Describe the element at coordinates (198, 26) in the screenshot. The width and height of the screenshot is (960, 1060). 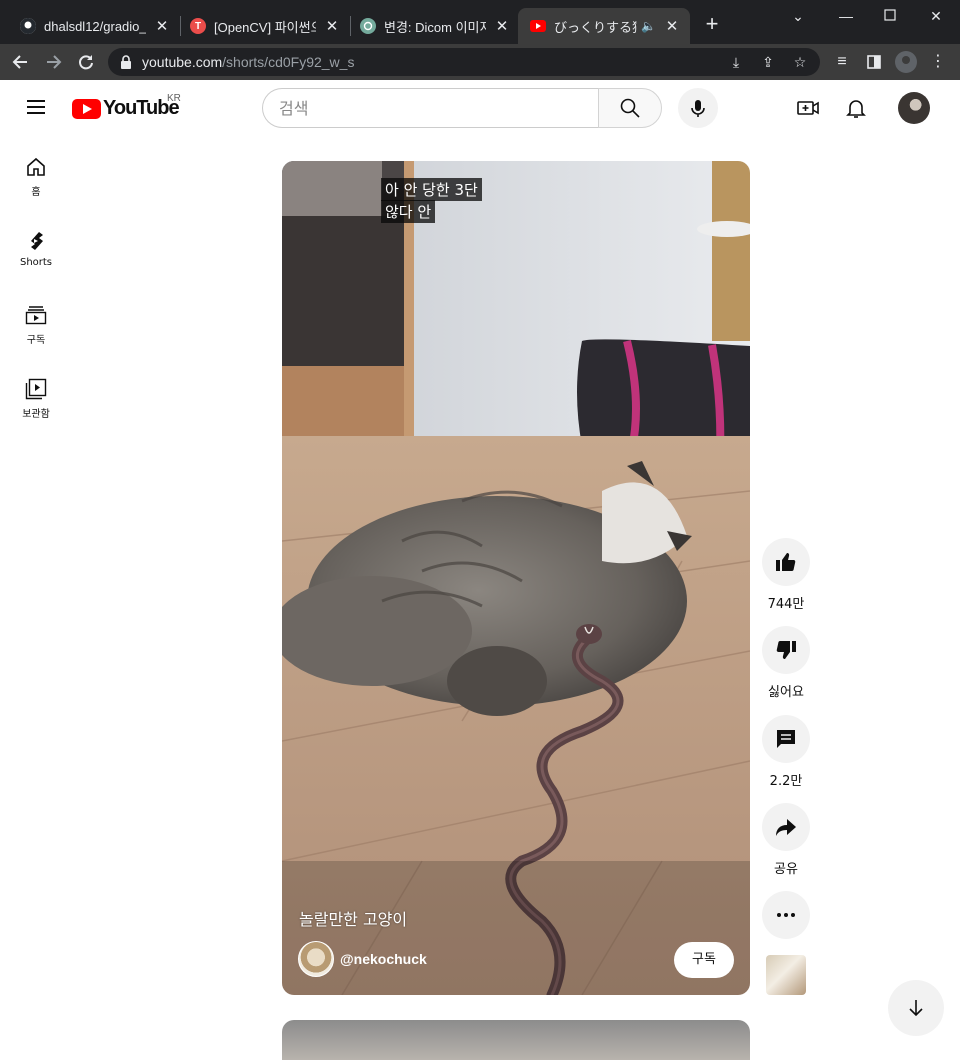
I see `tistory-icon: T` at that location.